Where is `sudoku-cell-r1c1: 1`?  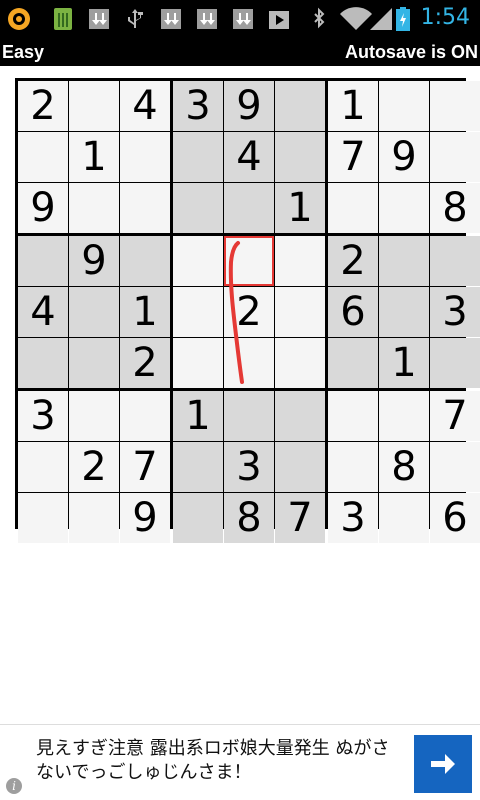
sudoku-cell-r1c1: 1 is located at coordinates (94, 157).